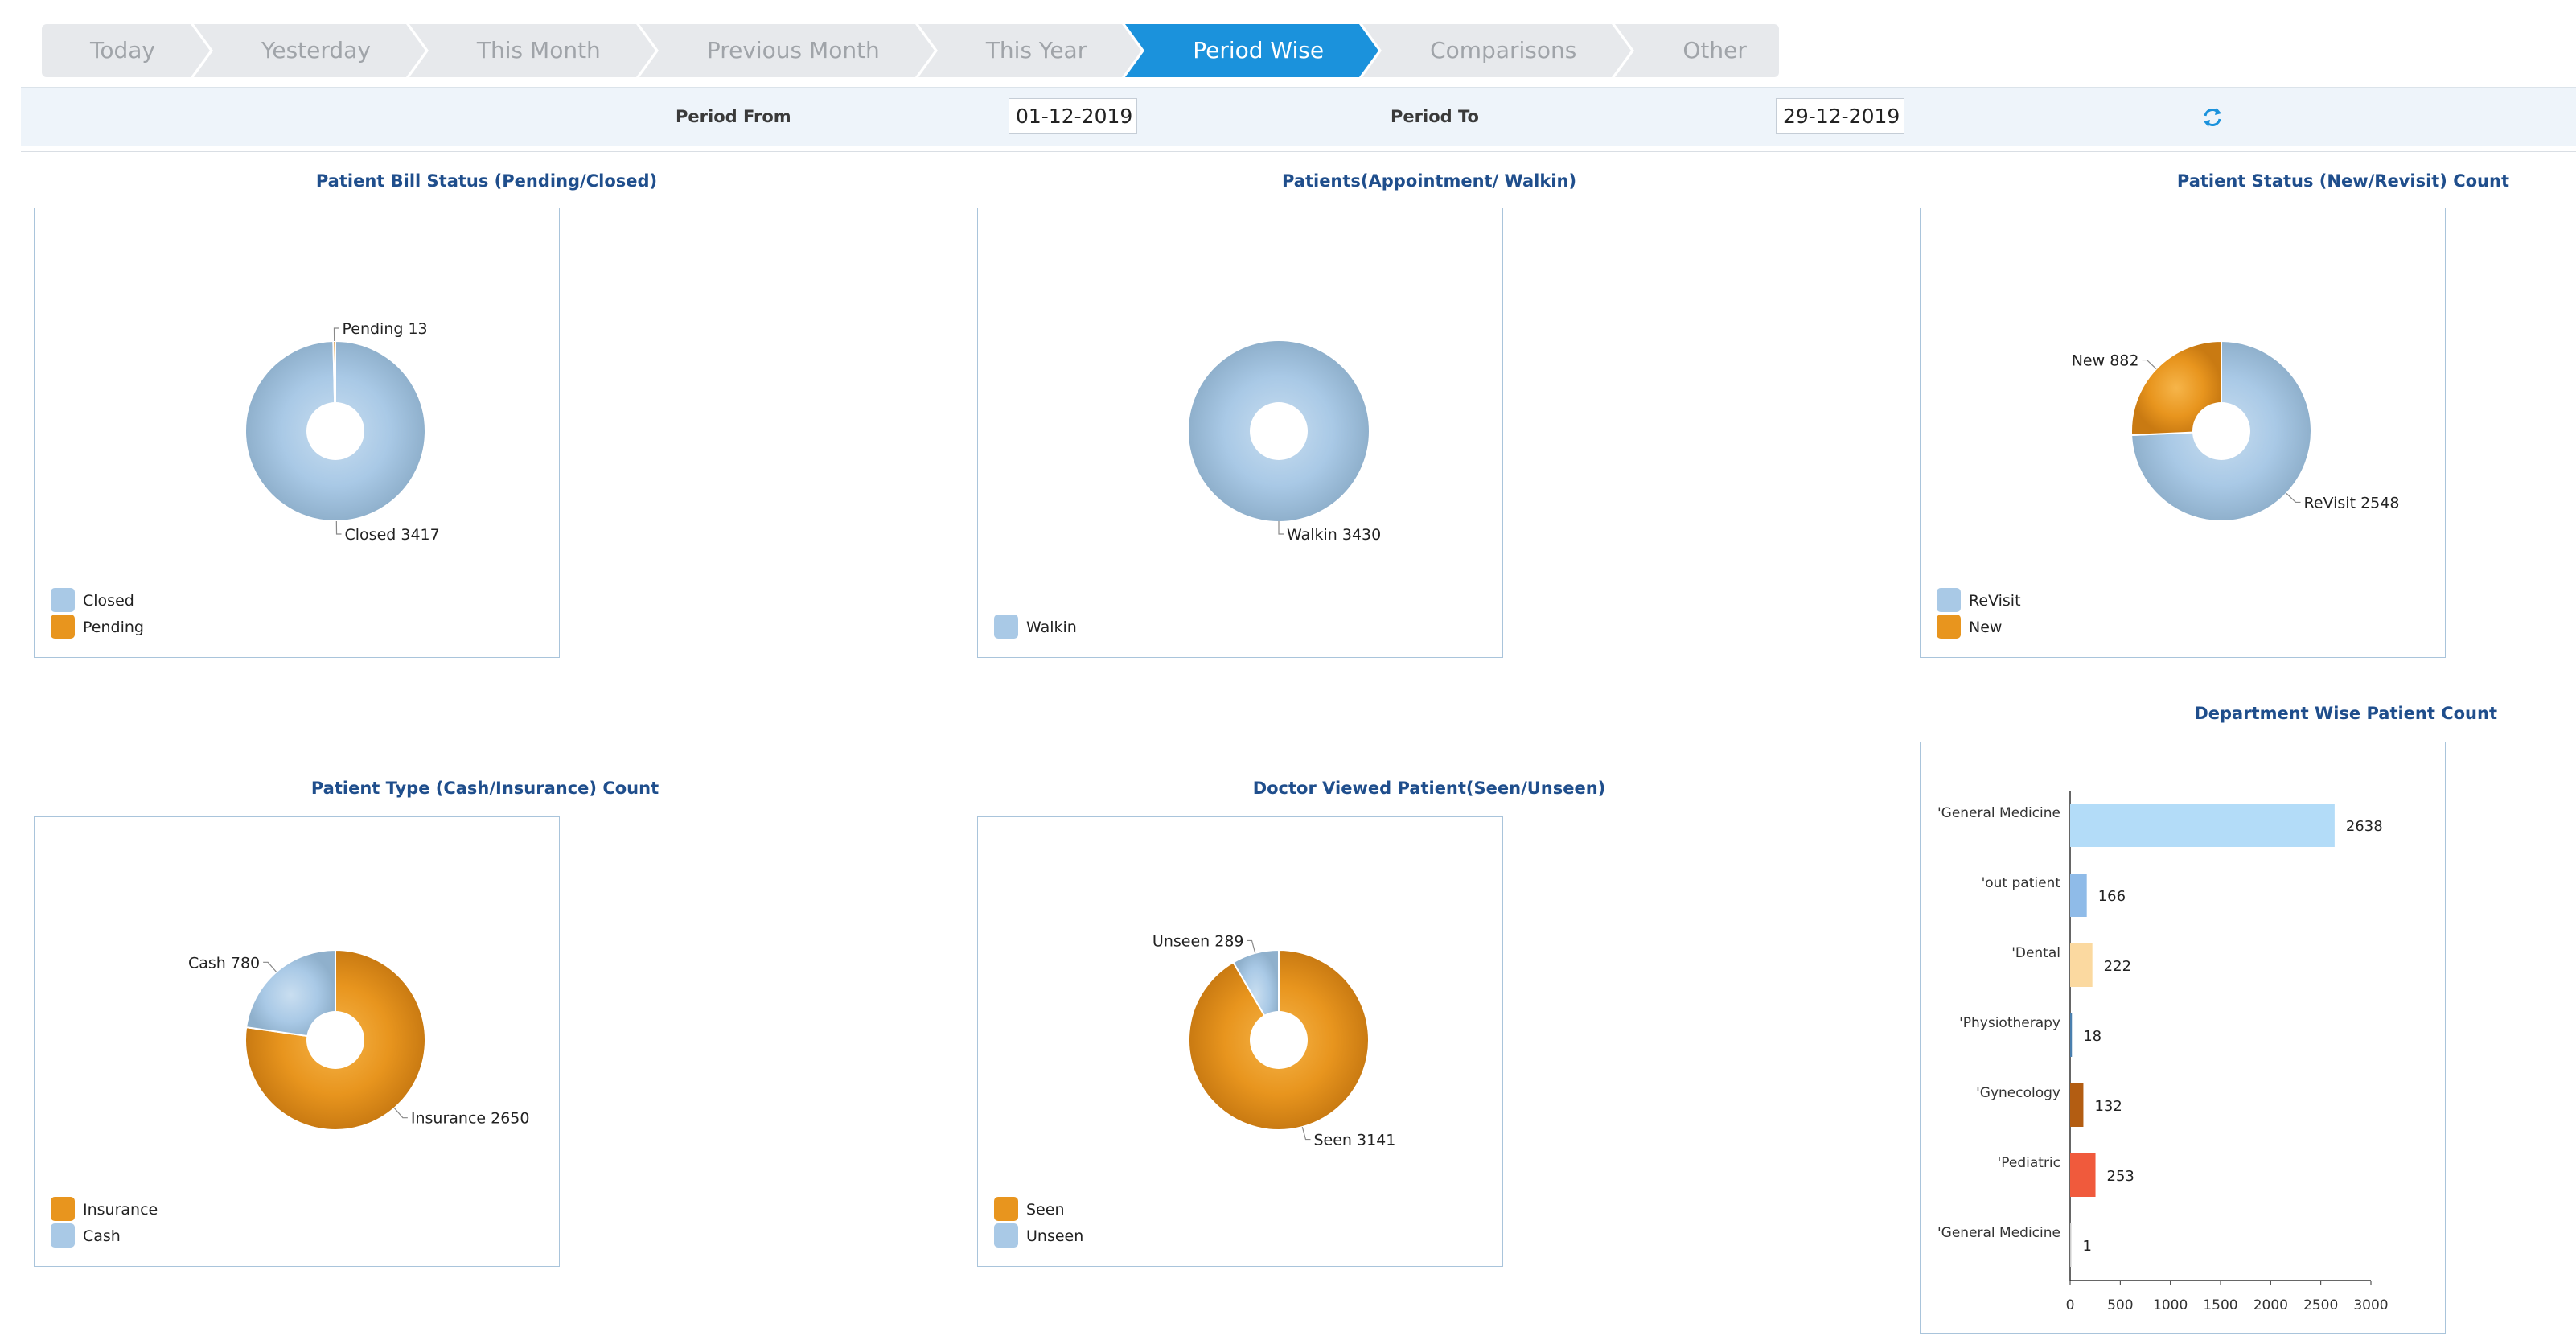 This screenshot has height=1336, width=2576. I want to click on chart-title-seen-unseen: Doctor Viewed Patient(Seen/Unseen), so click(1429, 788).